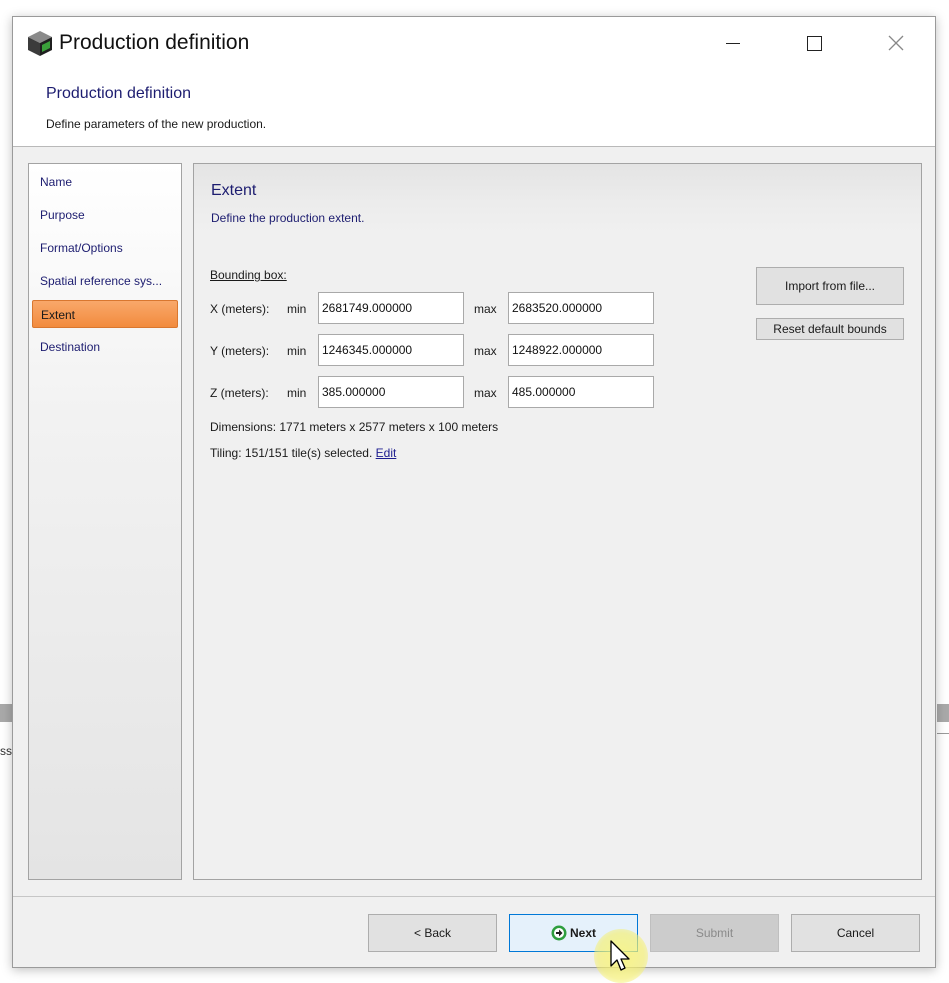  I want to click on y-max-field, so click(581, 350).